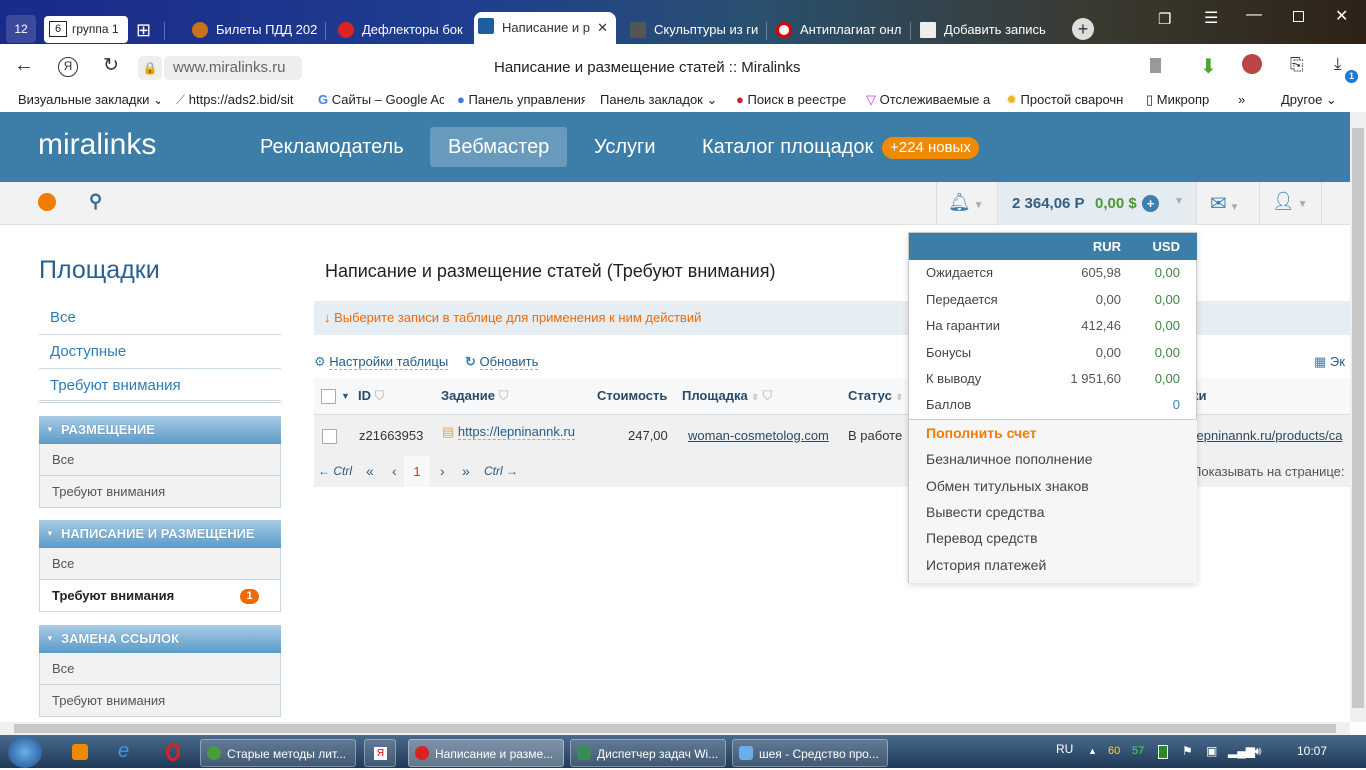  What do you see at coordinates (602, 28) in the screenshot?
I see `close-tab-icon: ✕` at bounding box center [602, 28].